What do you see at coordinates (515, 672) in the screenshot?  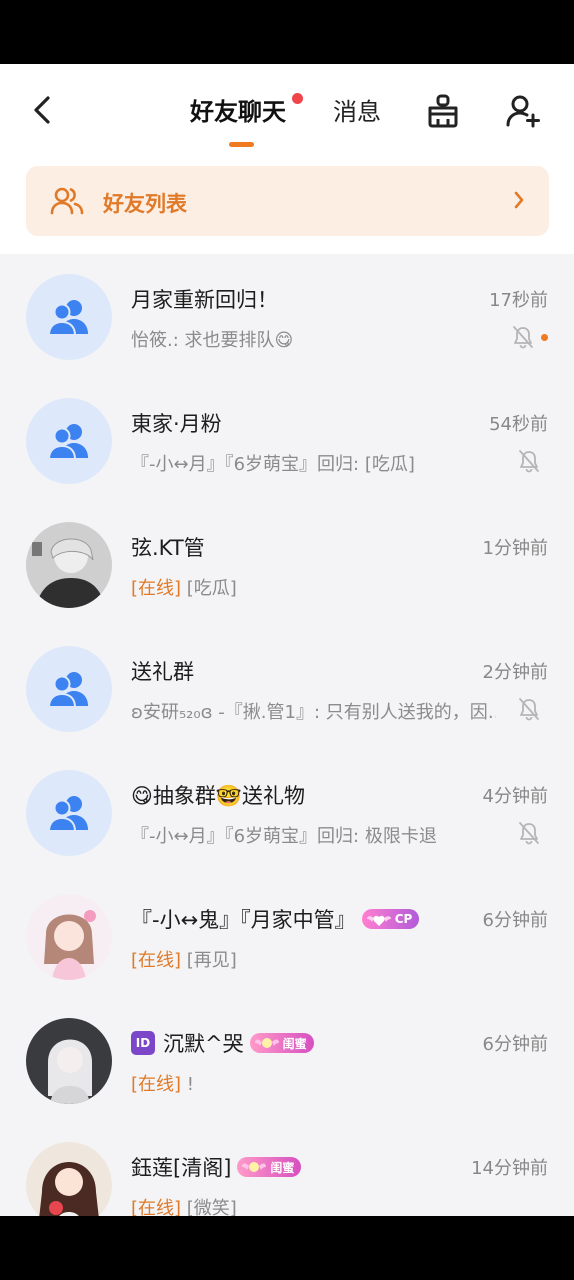 I see `chat-time: 2分钟前` at bounding box center [515, 672].